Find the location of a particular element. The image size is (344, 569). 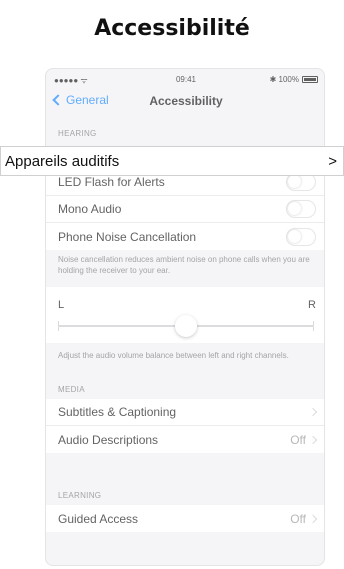

slider-left-label: L is located at coordinates (61, 305).